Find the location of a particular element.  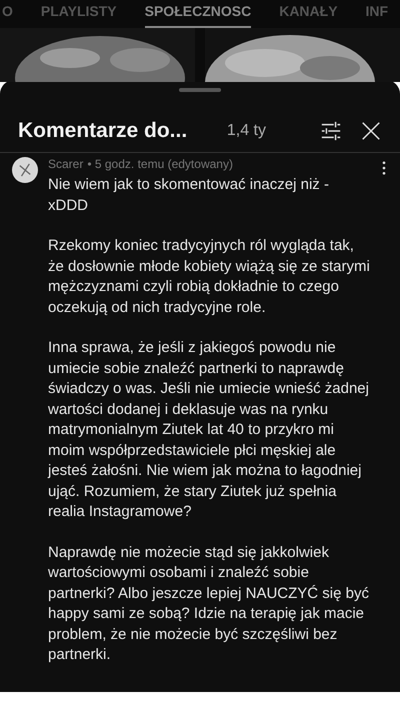

more-icon is located at coordinates (384, 168).